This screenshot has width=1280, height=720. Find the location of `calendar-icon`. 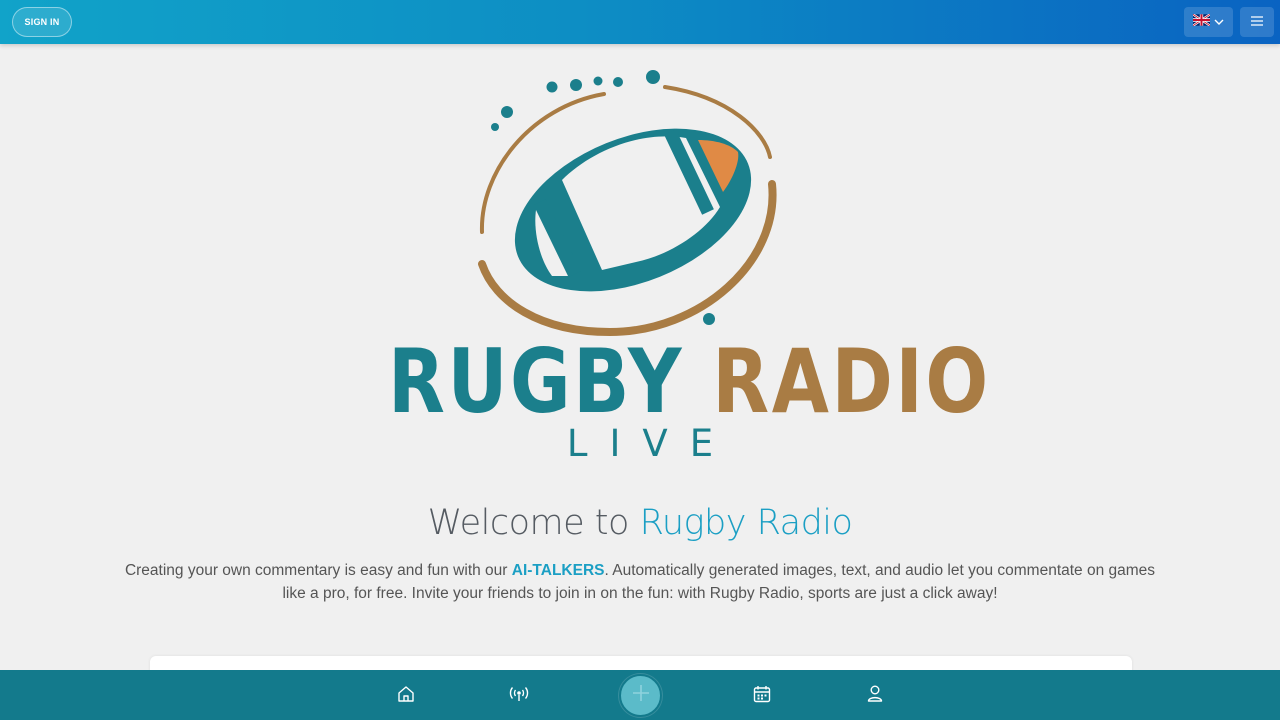

calendar-icon is located at coordinates (762, 696).